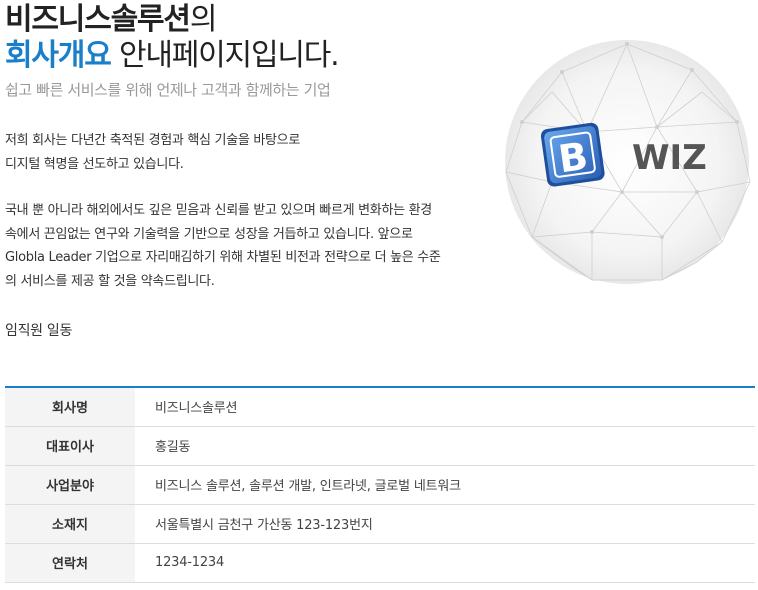 The height and width of the screenshot is (590, 758). Describe the element at coordinates (98, 19) in the screenshot. I see `company-name-bold: 비즈니스솔루션` at that location.